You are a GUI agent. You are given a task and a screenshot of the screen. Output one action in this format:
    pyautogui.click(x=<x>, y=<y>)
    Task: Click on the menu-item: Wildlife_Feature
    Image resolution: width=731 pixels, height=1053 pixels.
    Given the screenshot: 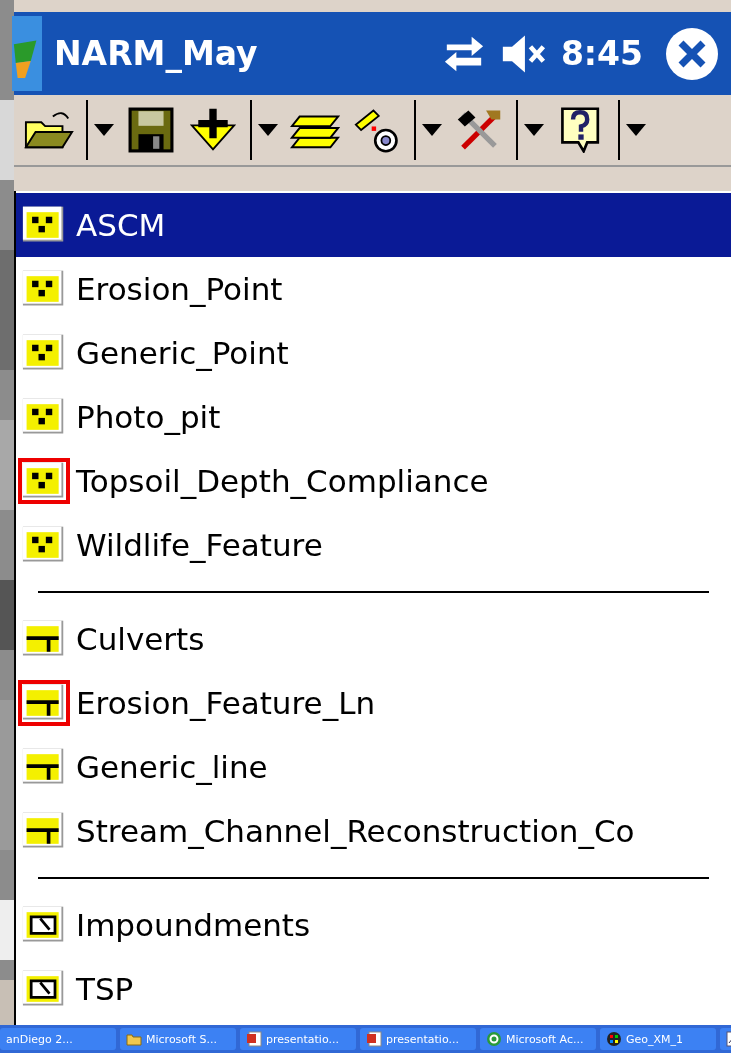 What is the action you would take?
    pyautogui.click(x=373, y=545)
    